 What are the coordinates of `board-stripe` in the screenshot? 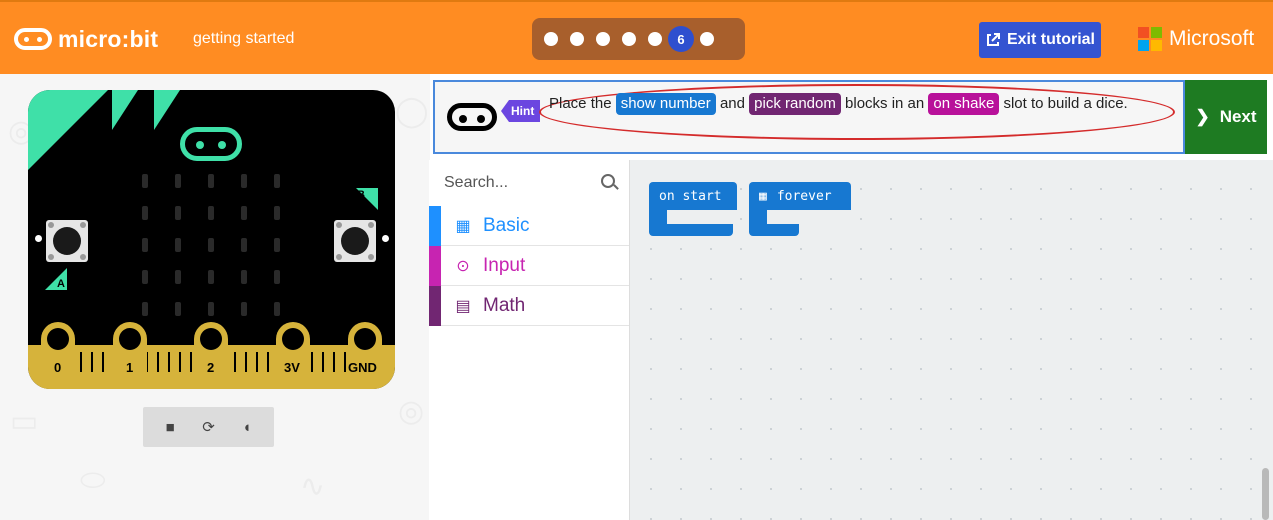 It's located at (125, 110).